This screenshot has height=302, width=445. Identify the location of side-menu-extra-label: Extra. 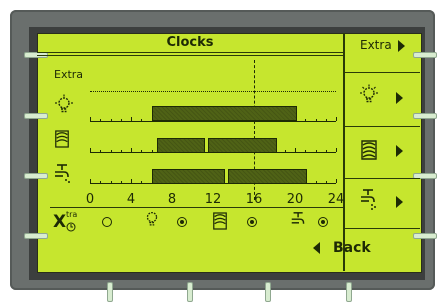
(376, 45).